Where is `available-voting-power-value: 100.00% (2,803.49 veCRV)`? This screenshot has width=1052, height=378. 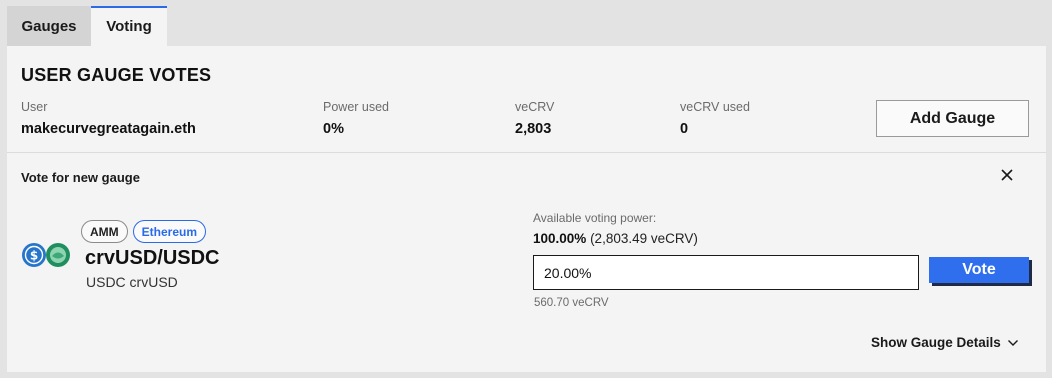 available-voting-power-value: 100.00% (2,803.49 veCRV) is located at coordinates (615, 238).